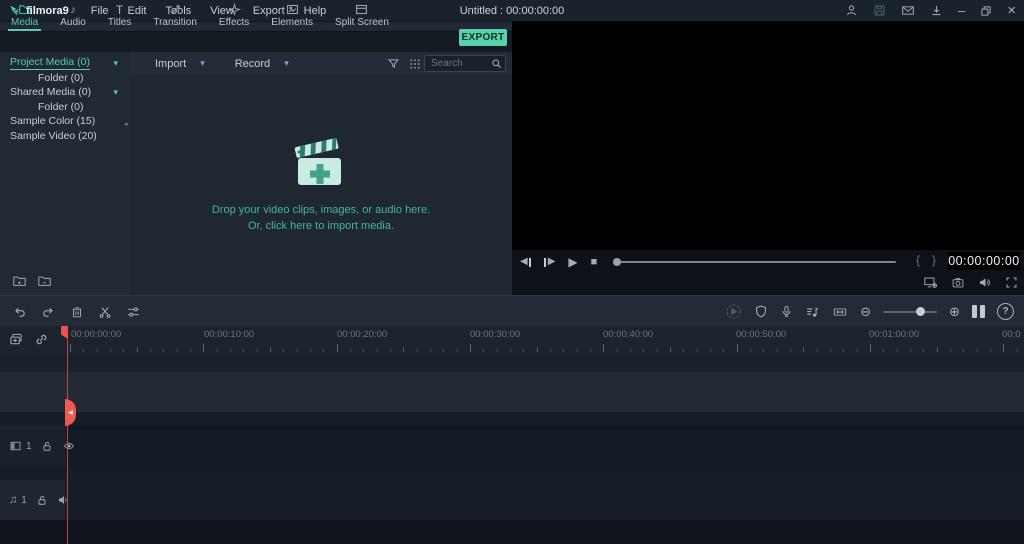 This screenshot has width=1024, height=544. I want to click on tab-audio: ♪ Audio, so click(73, 15).